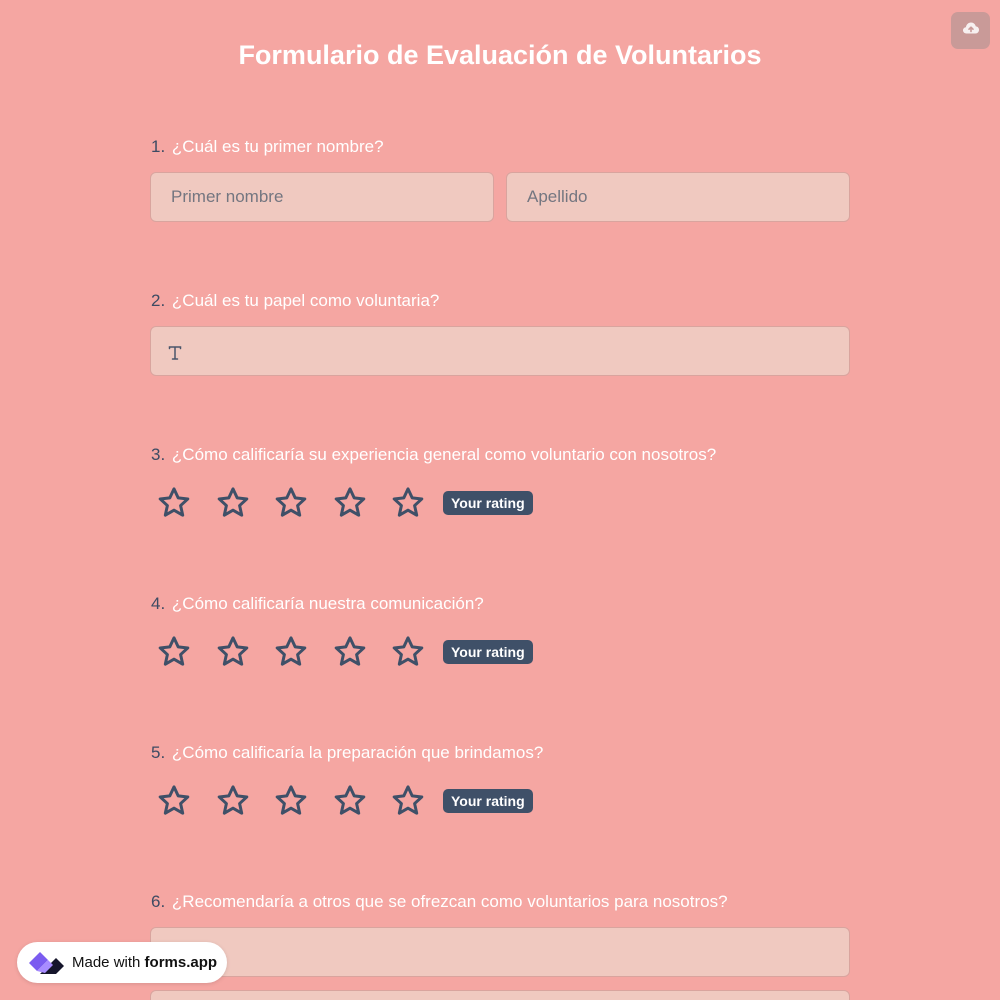 This screenshot has height=1000, width=1000. Describe the element at coordinates (158, 752) in the screenshot. I see `question-5-number: 5.` at that location.